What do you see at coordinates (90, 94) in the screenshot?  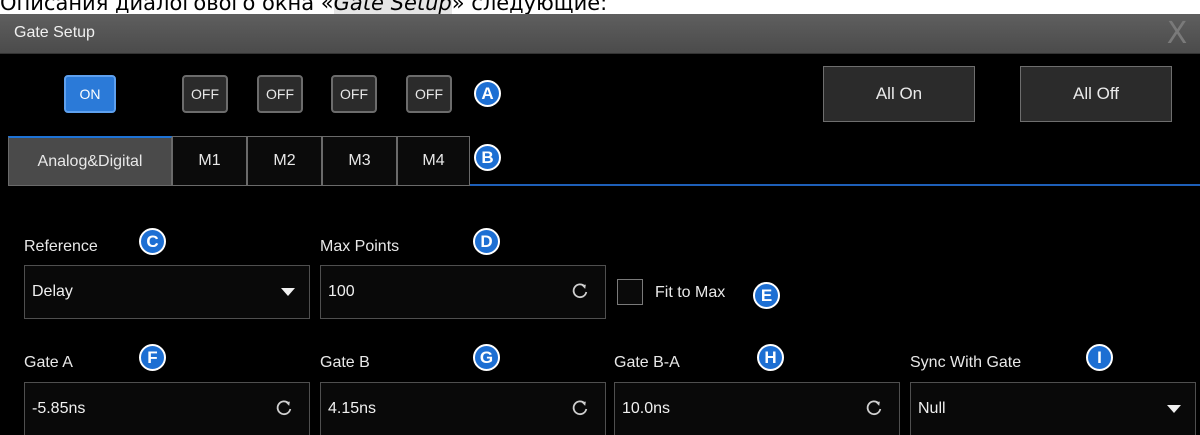 I see `gate-toggle-1: ON` at bounding box center [90, 94].